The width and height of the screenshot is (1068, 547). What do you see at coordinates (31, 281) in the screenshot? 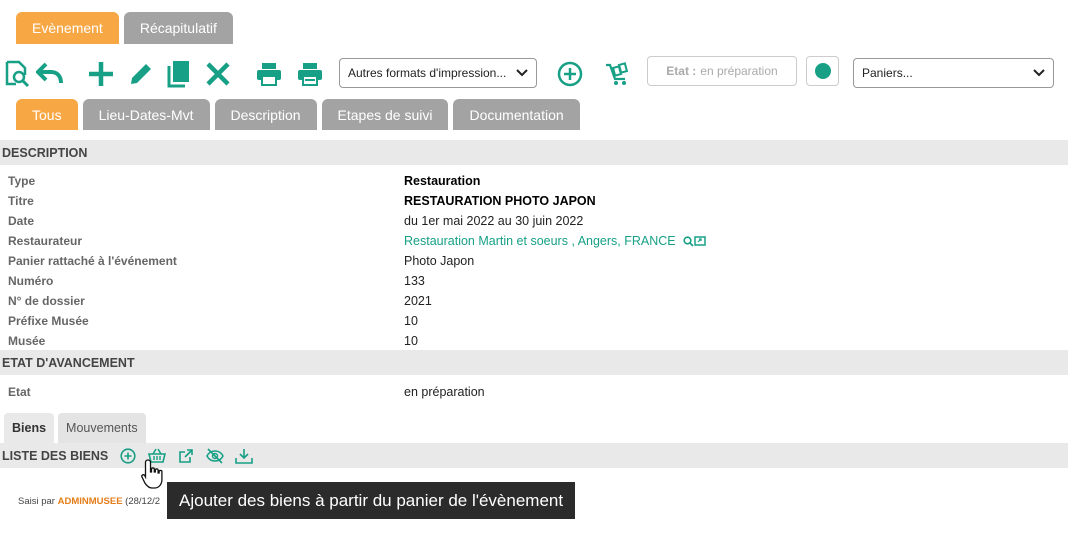
I see `field-label: Numéro` at bounding box center [31, 281].